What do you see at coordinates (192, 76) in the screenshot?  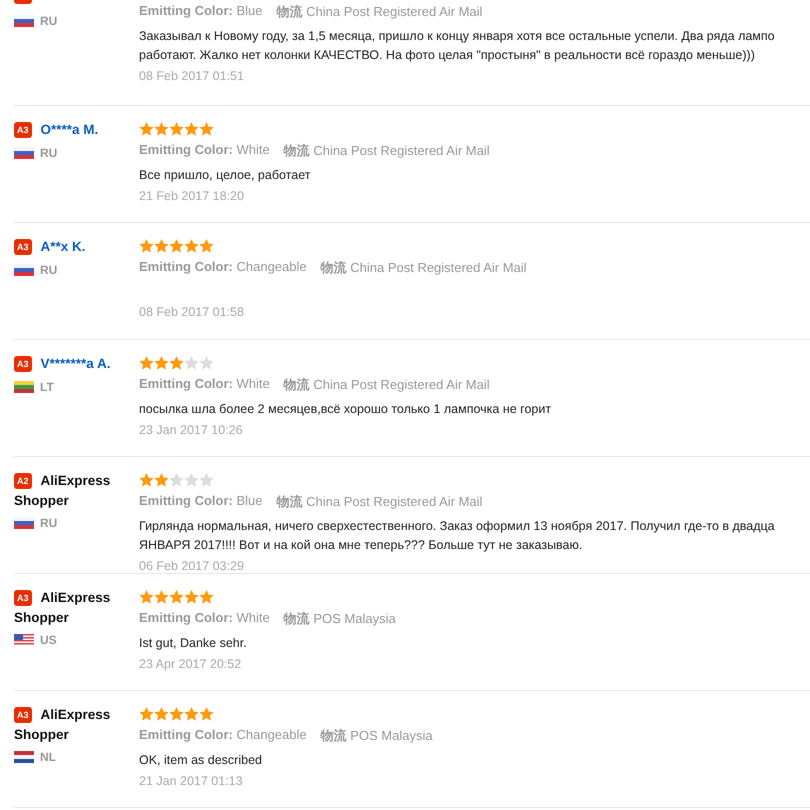 I see `review-date: 08 Feb 2017 01:51` at bounding box center [192, 76].